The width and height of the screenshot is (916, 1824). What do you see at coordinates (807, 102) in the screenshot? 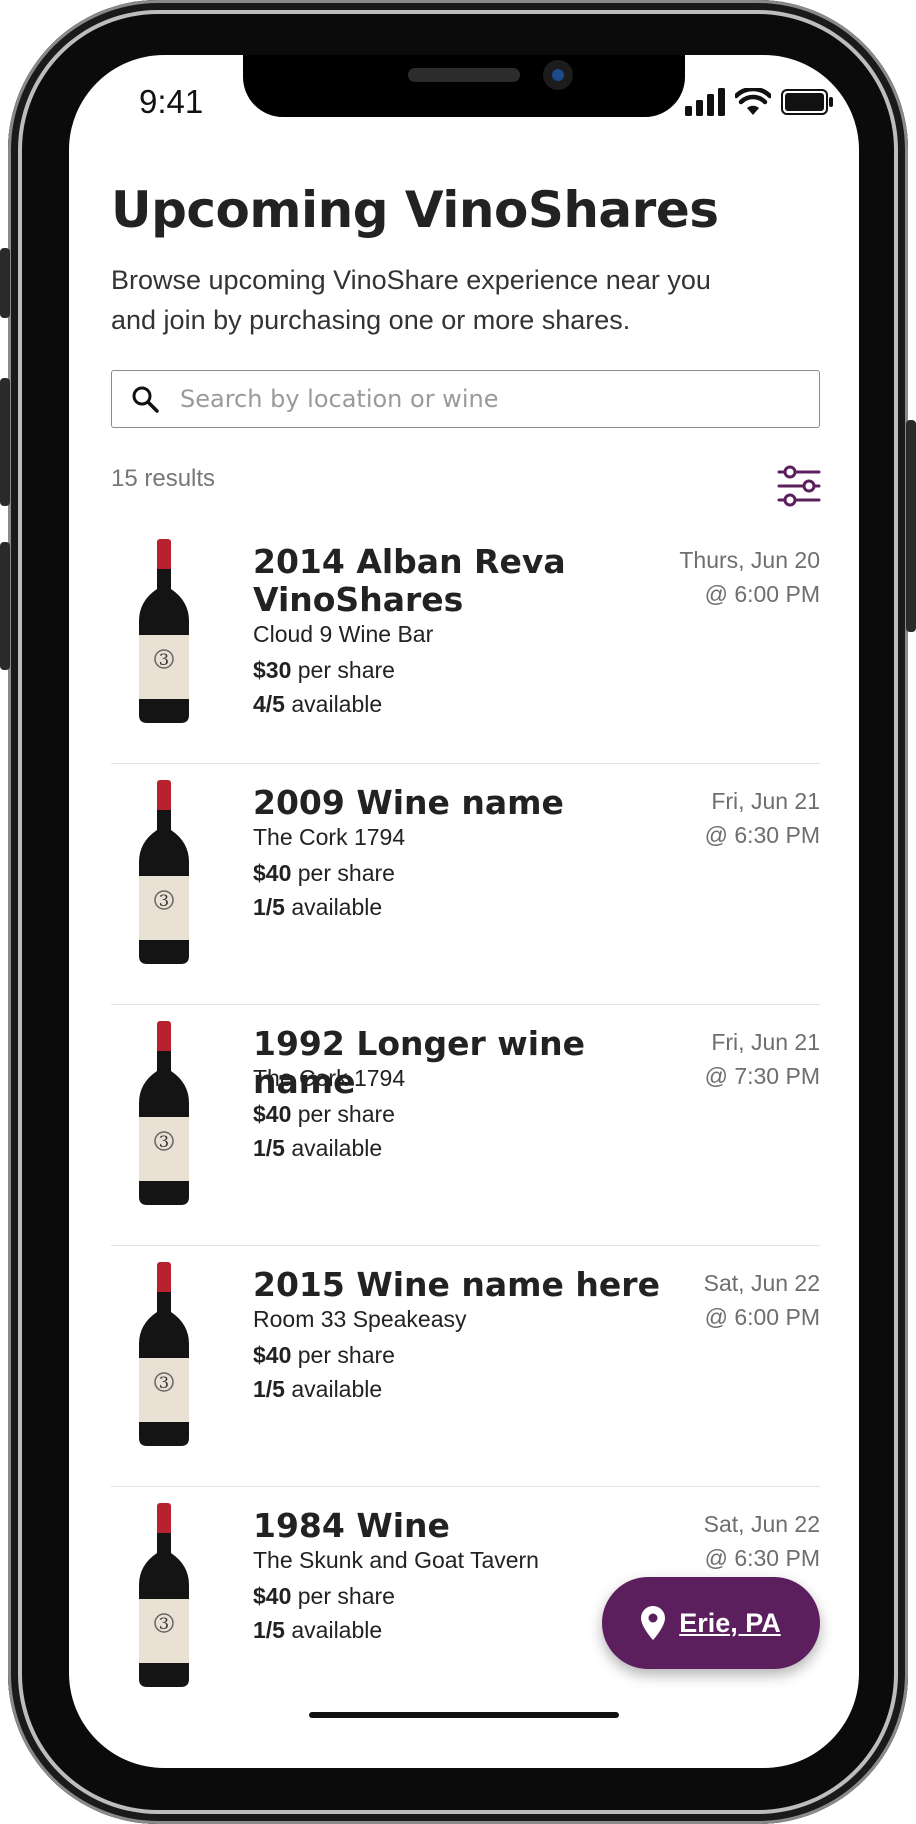
I see `battery-icon` at bounding box center [807, 102].